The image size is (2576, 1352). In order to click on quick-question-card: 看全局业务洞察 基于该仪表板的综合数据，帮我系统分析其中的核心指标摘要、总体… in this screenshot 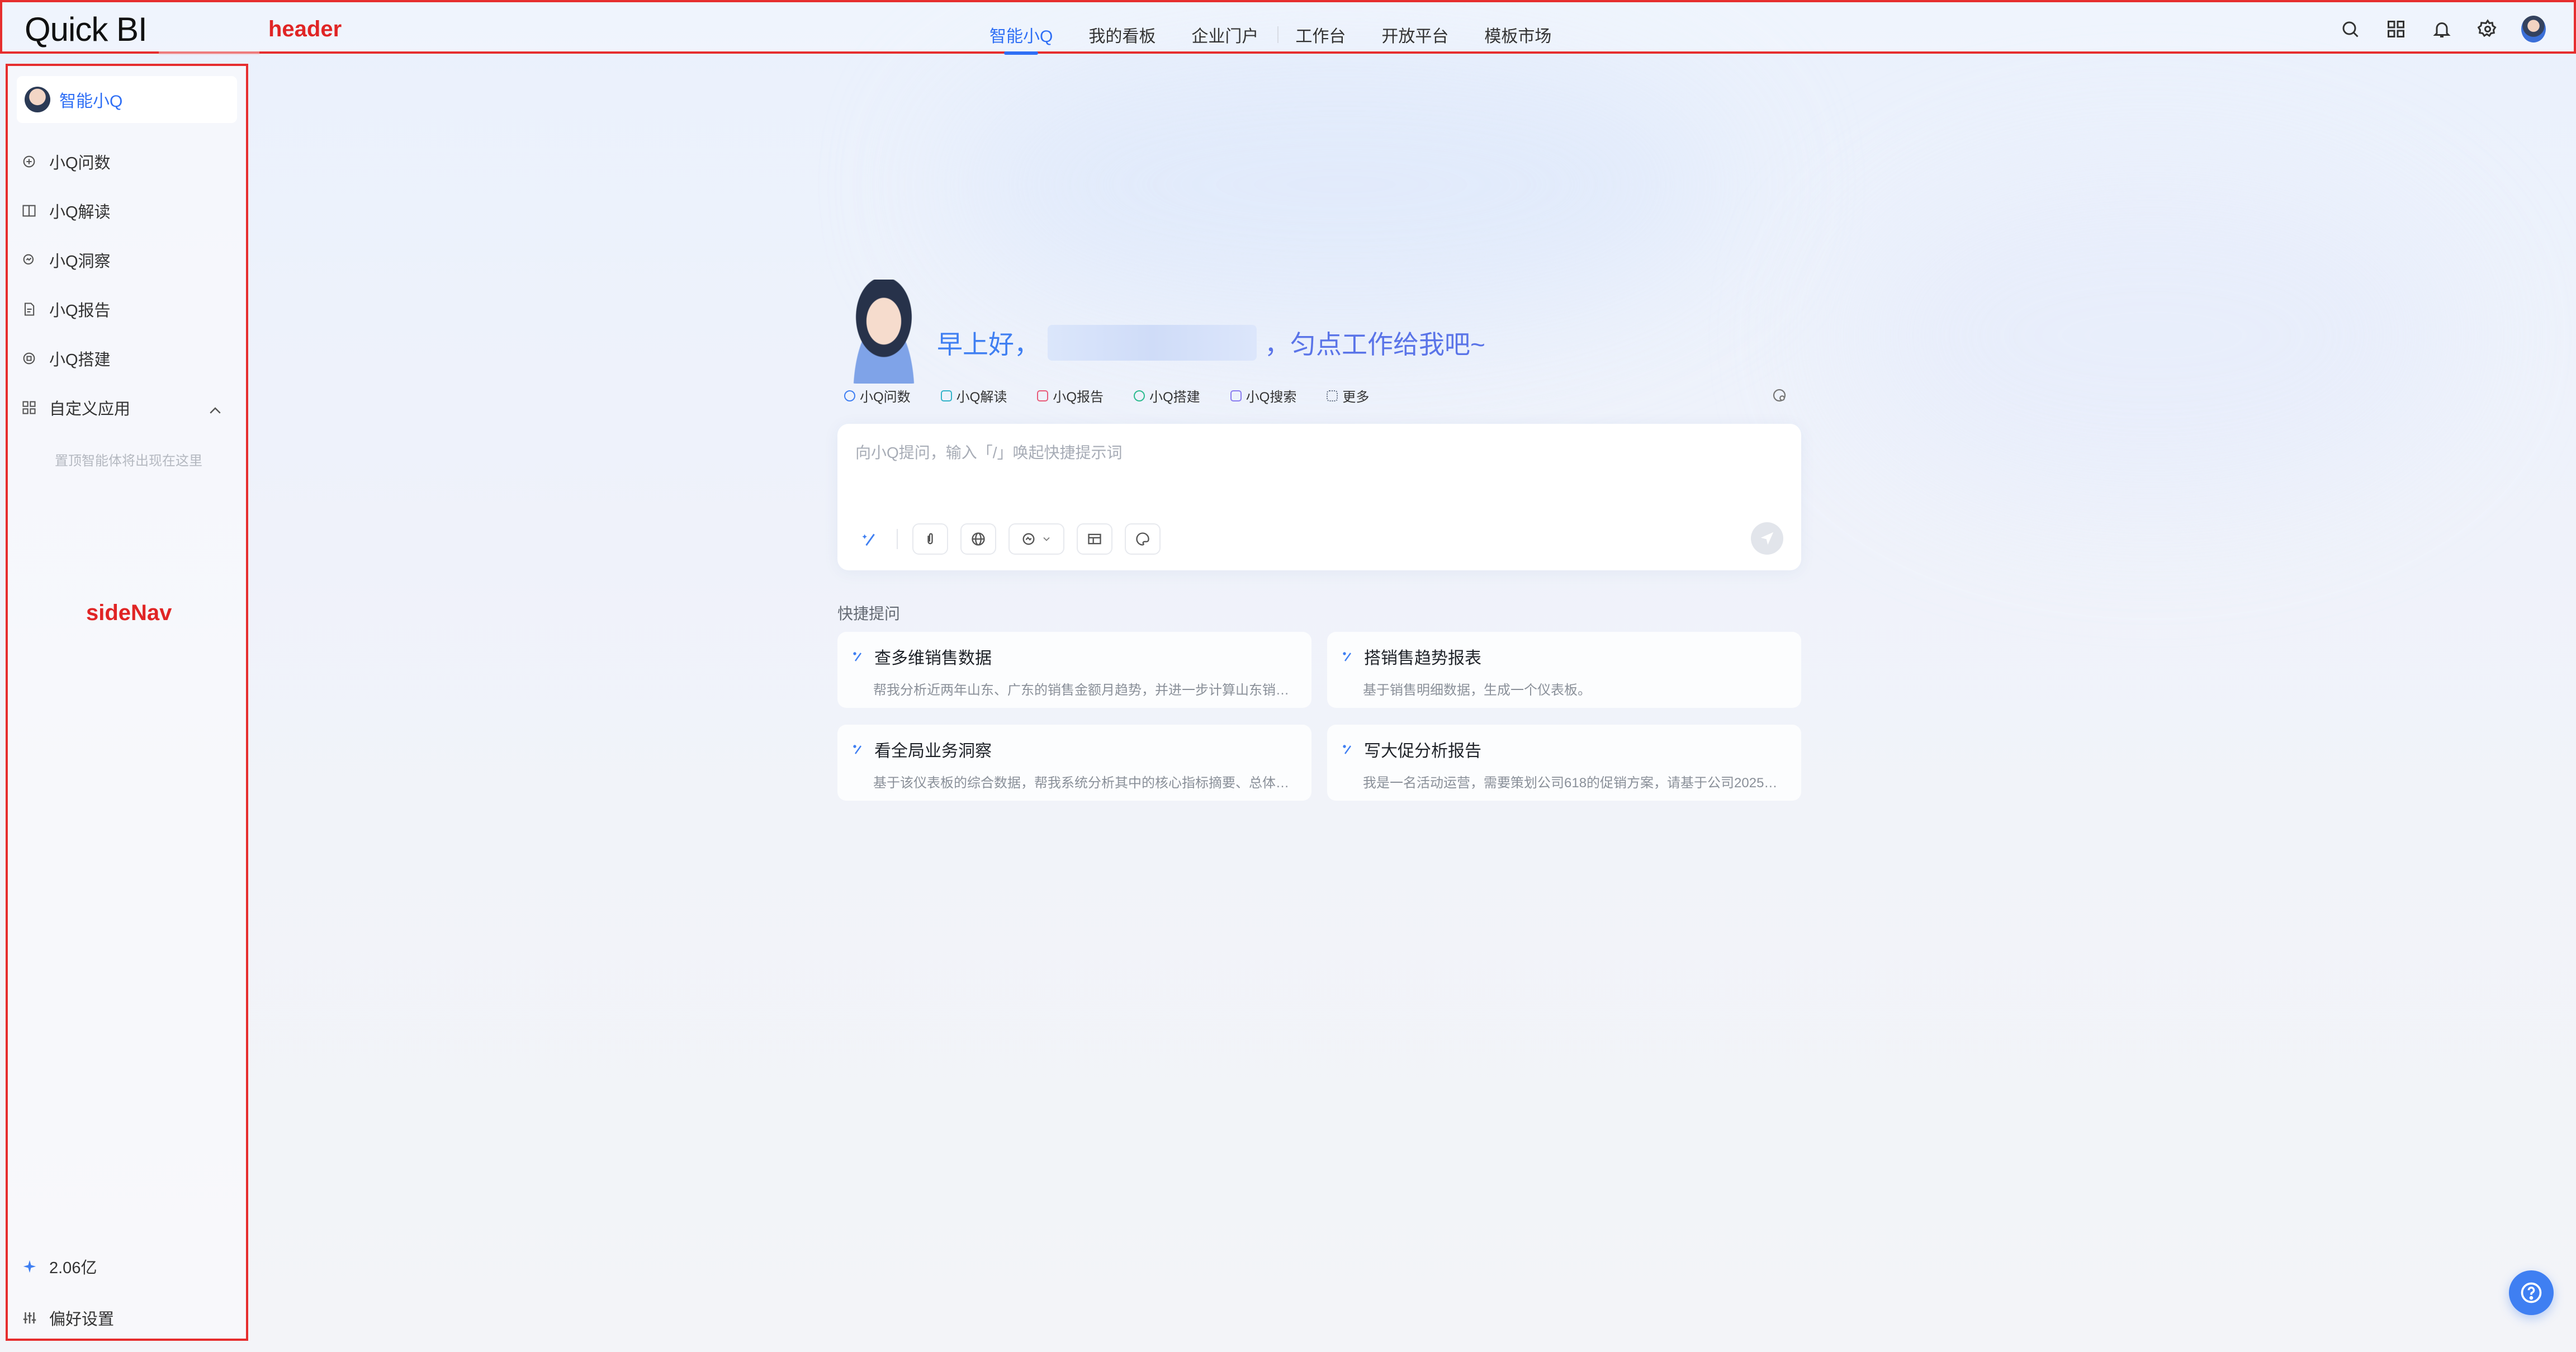, I will do `click(1074, 763)`.